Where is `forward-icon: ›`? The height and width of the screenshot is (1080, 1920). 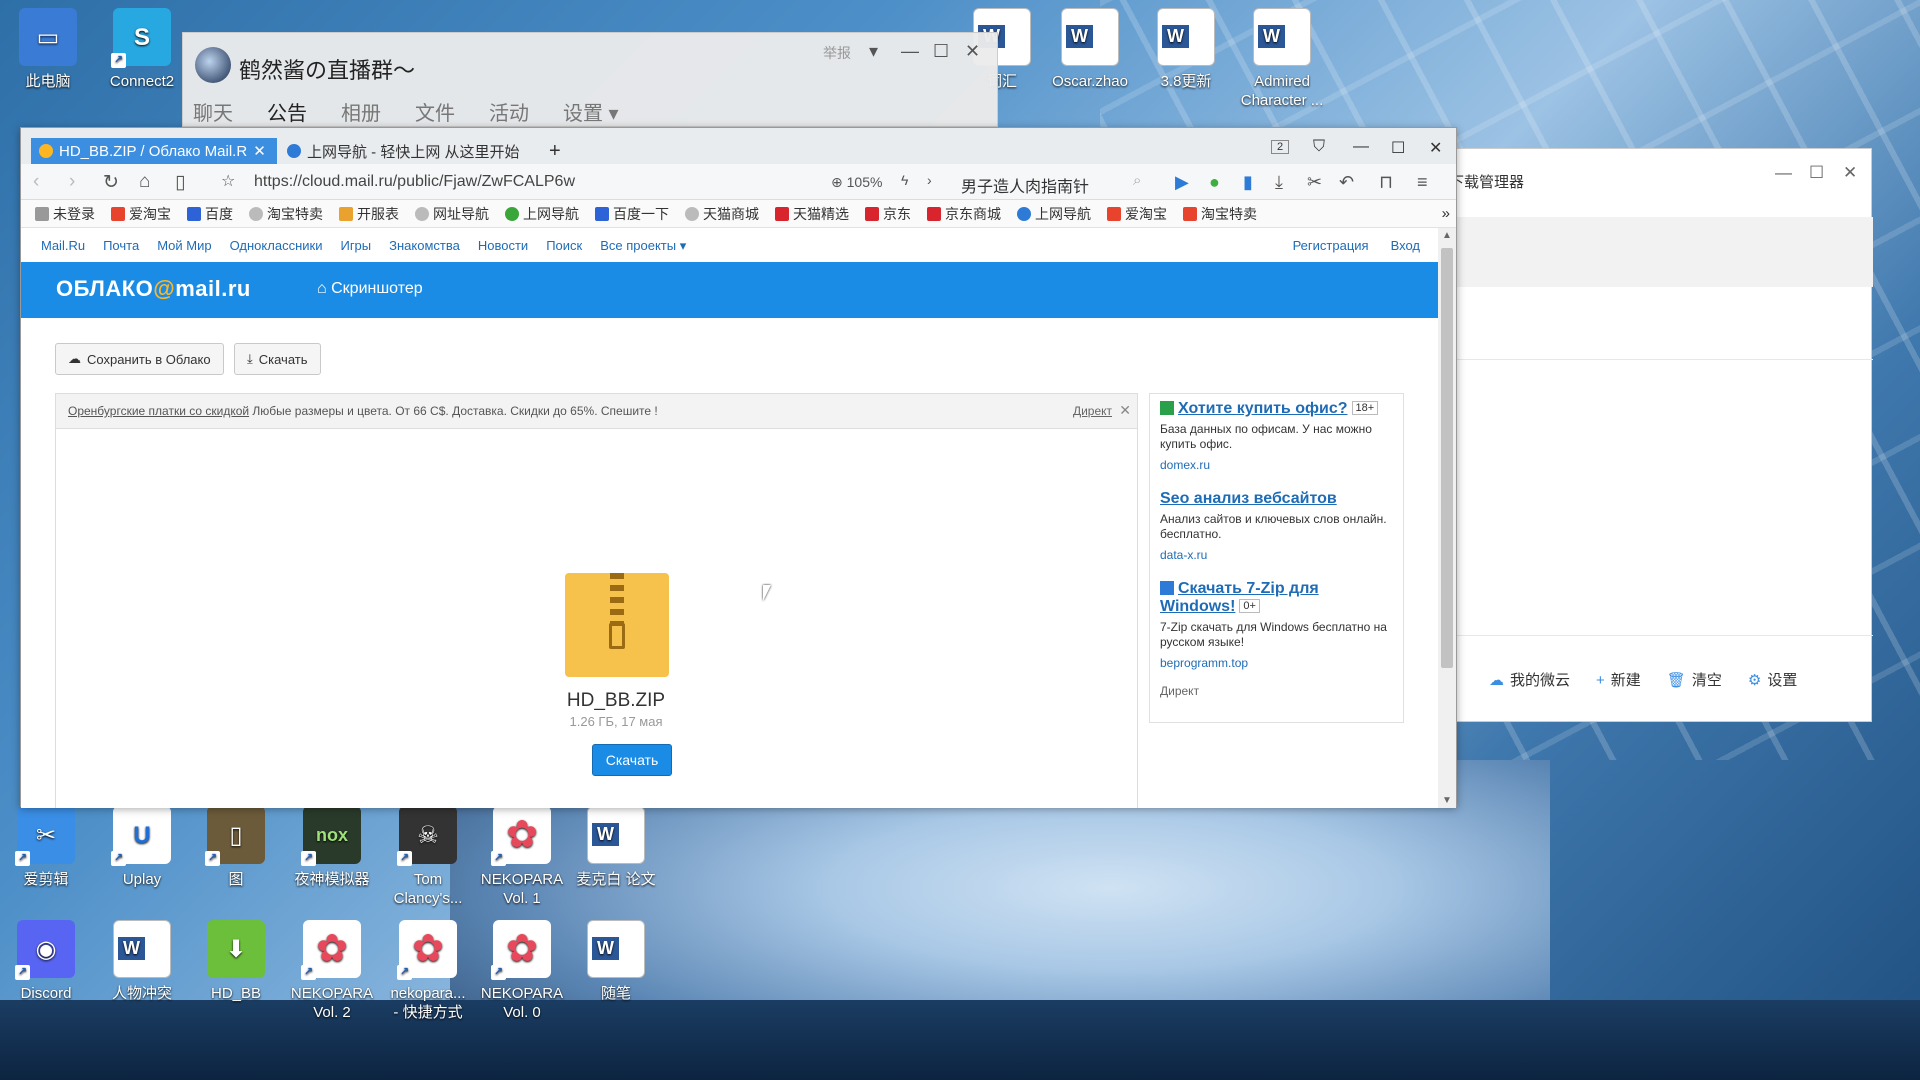
forward-icon: › is located at coordinates (72, 182).